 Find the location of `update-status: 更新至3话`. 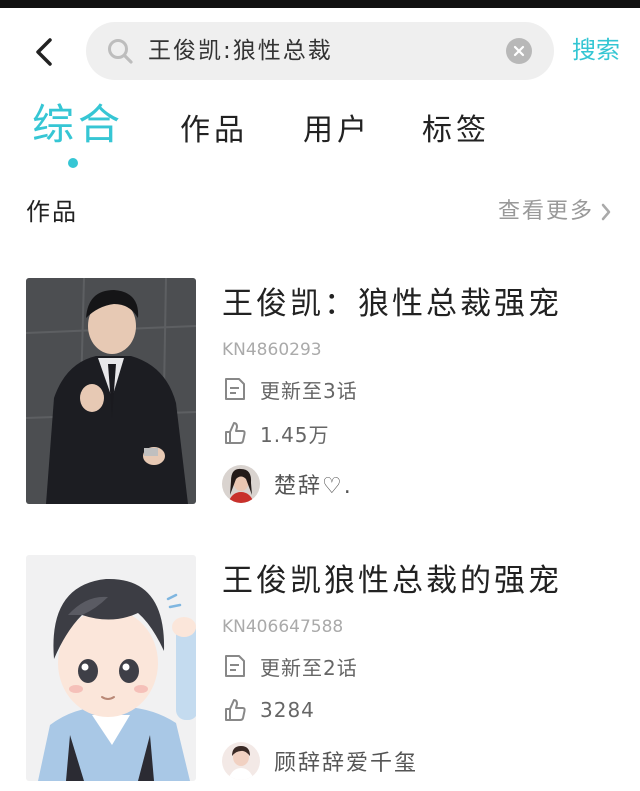

update-status: 更新至3话 is located at coordinates (309, 390).